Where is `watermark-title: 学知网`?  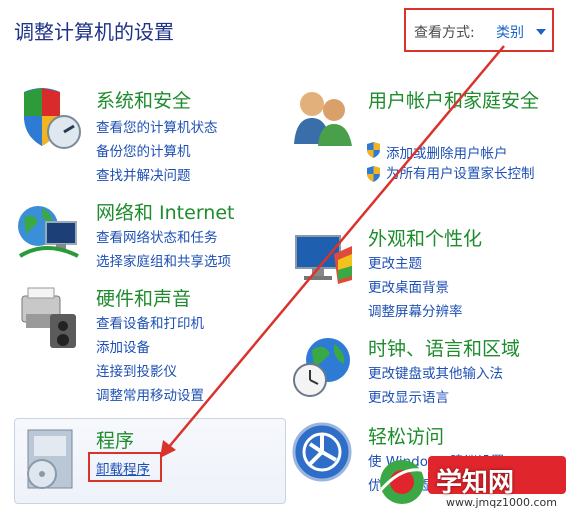
watermark-title: 学知网 is located at coordinates (475, 483).